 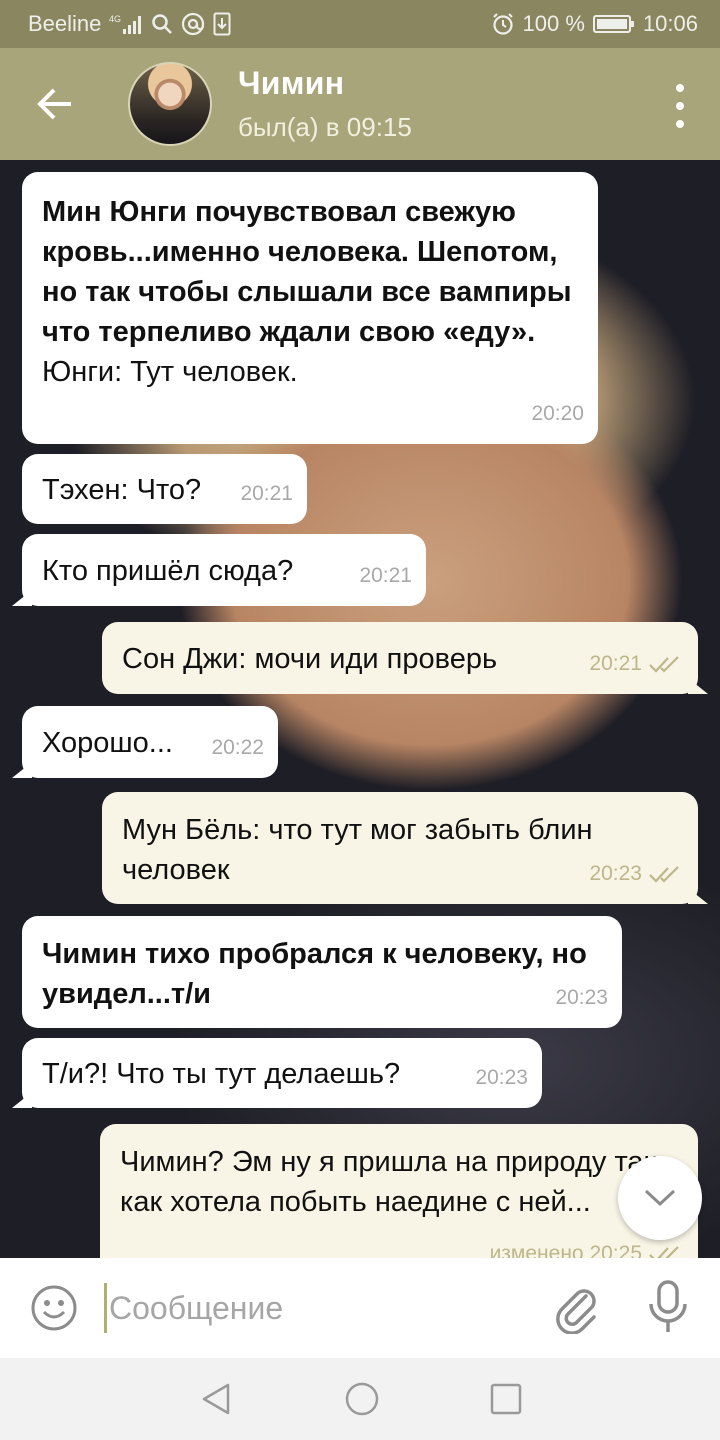 I want to click on more-vertical-icon, so click(x=680, y=106).